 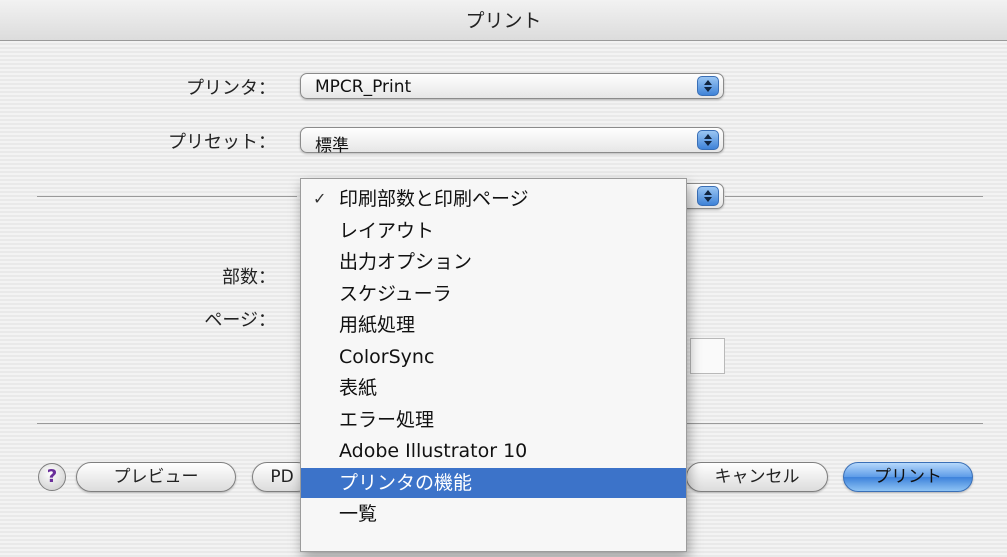 I want to click on menu-item: Adobe Illustrator 10, so click(x=493, y=451).